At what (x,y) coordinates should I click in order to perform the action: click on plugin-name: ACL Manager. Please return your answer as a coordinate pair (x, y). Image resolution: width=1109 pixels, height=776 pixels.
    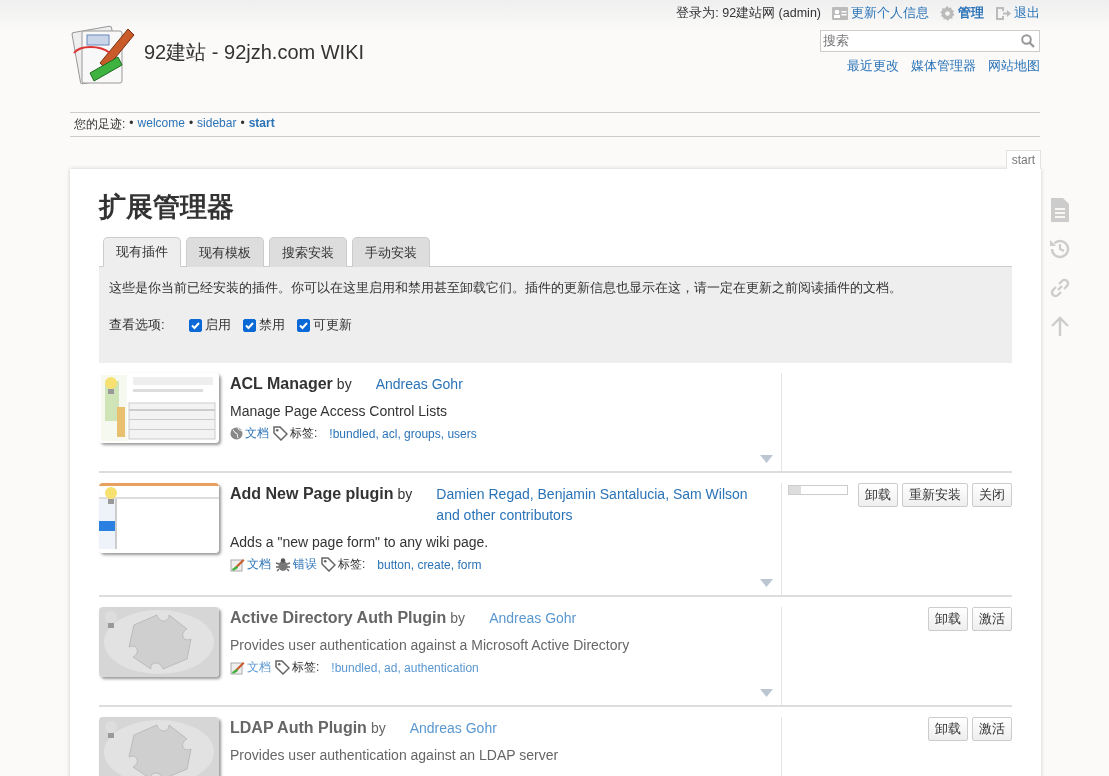
    Looking at the image, I should click on (281, 384).